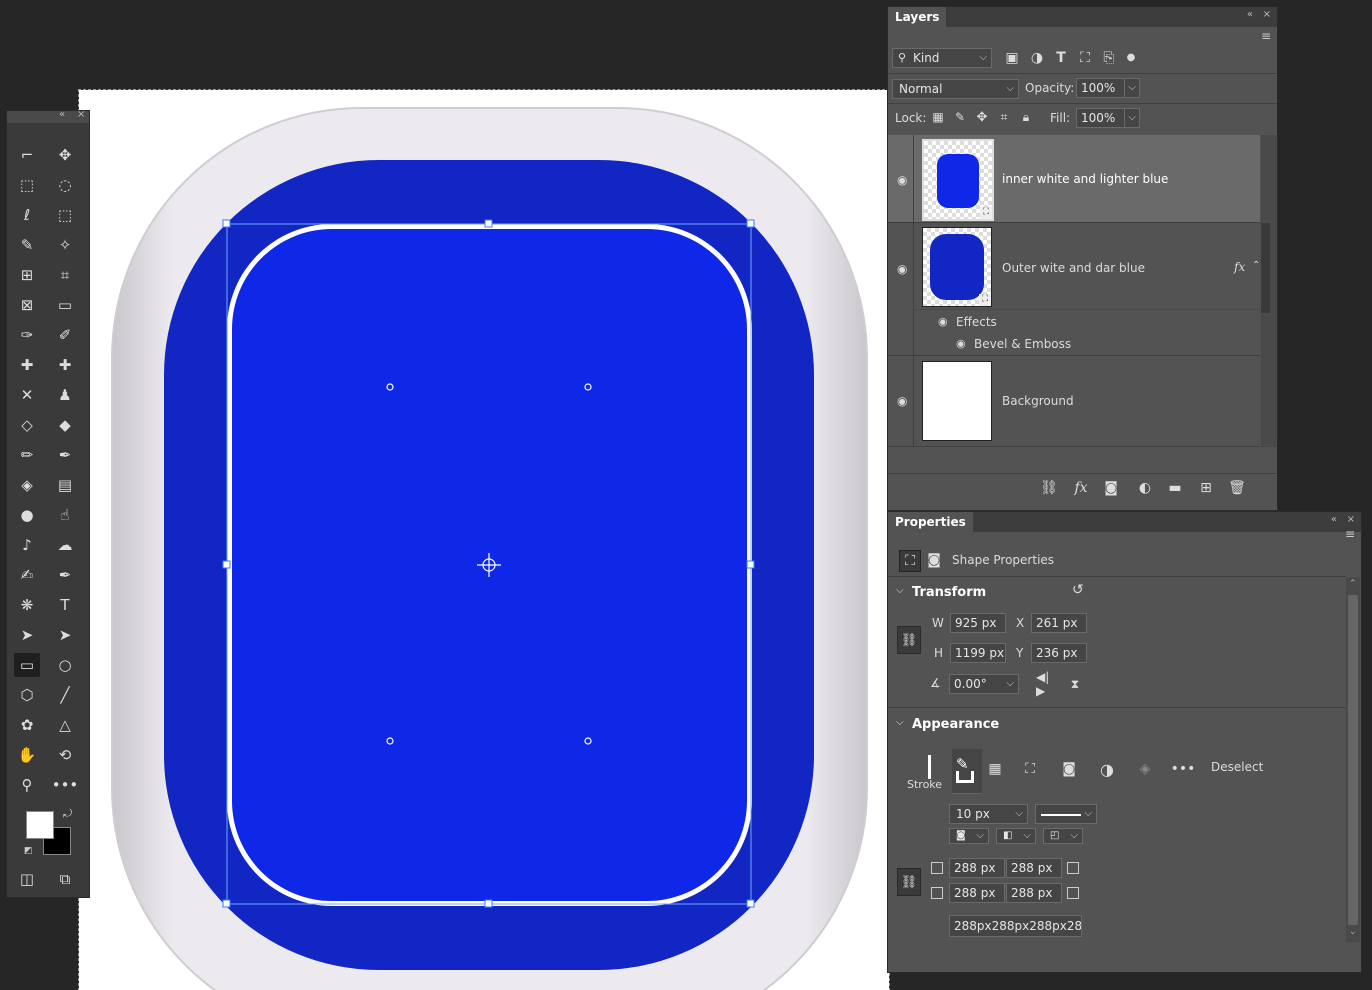  Describe the element at coordinates (65, 185) in the screenshot. I see `ellipse-marquee-icon: ◌` at that location.